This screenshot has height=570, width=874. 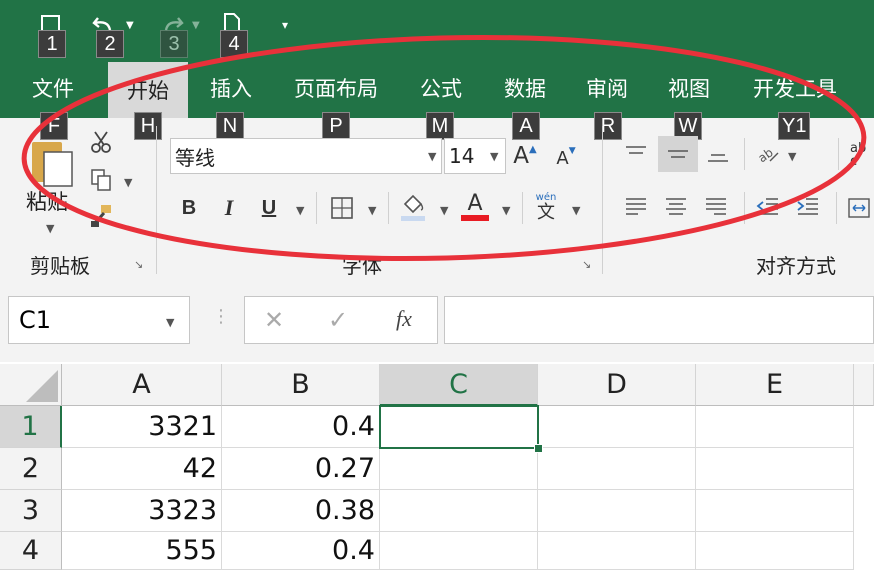 What do you see at coordinates (101, 142) in the screenshot?
I see `cut-icon` at bounding box center [101, 142].